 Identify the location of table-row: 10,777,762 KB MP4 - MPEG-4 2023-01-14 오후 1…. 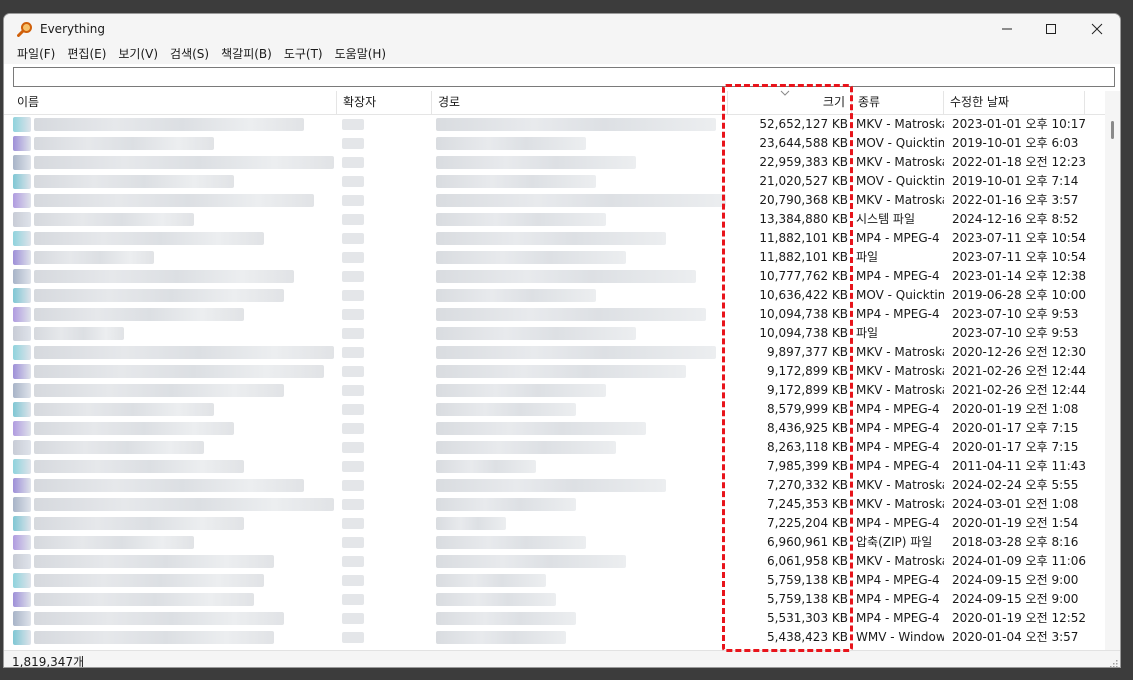
(554, 276).